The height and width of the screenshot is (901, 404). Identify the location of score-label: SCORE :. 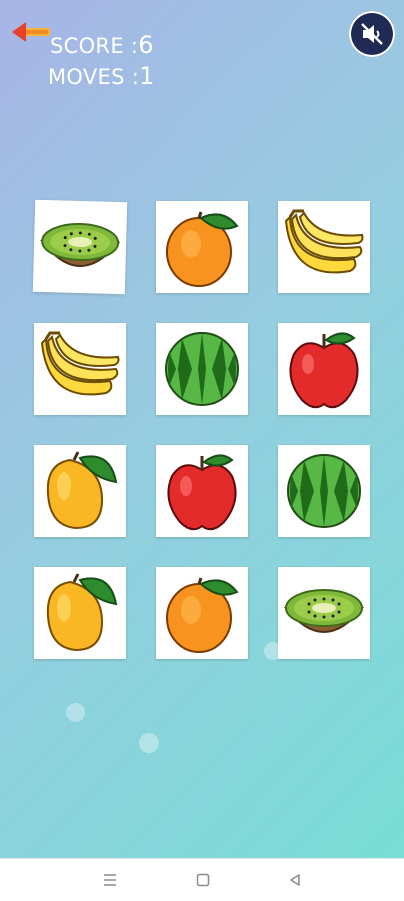
(94, 46).